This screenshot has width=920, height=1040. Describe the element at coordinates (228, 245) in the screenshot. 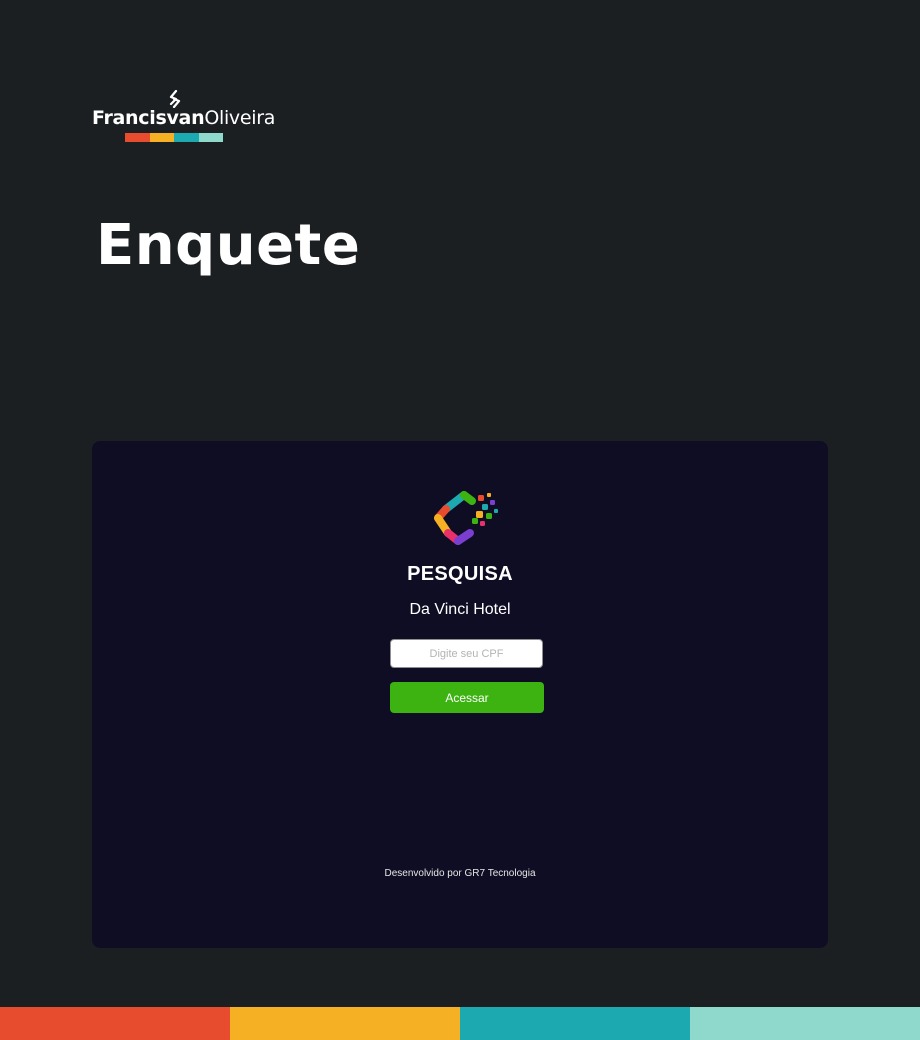

I see `page-title: Enquete` at that location.